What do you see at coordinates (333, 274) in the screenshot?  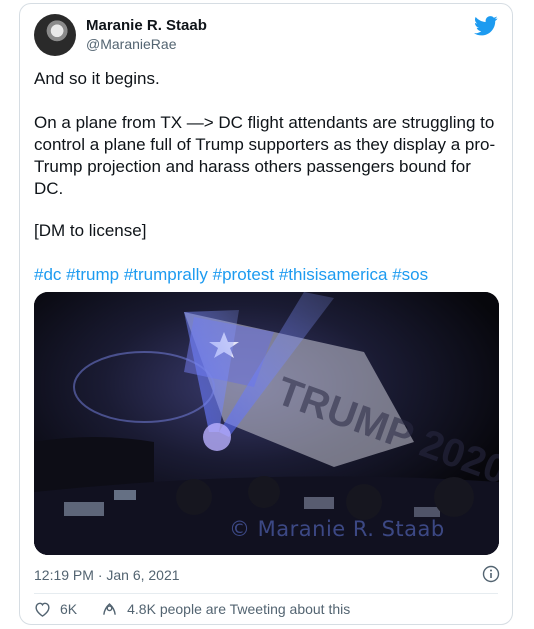 I see `hashtag-thisisamerica: #thisisamerica` at bounding box center [333, 274].